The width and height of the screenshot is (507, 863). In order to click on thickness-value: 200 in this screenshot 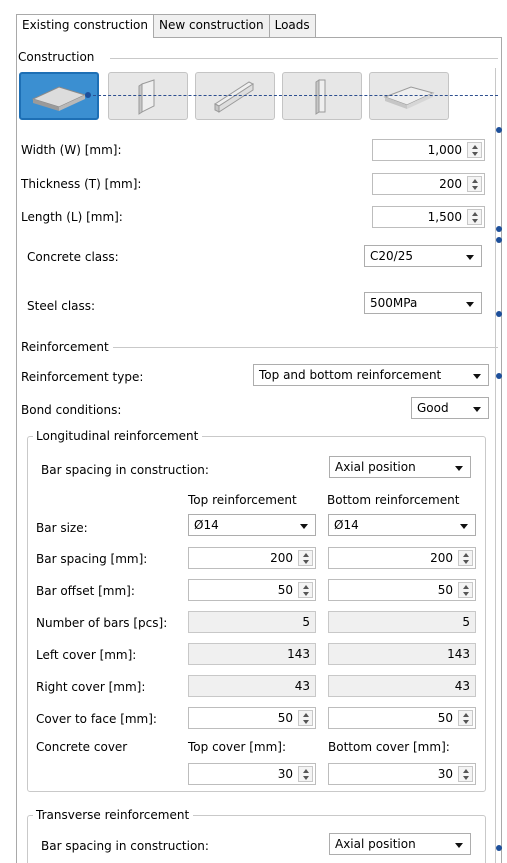, I will do `click(450, 184)`.